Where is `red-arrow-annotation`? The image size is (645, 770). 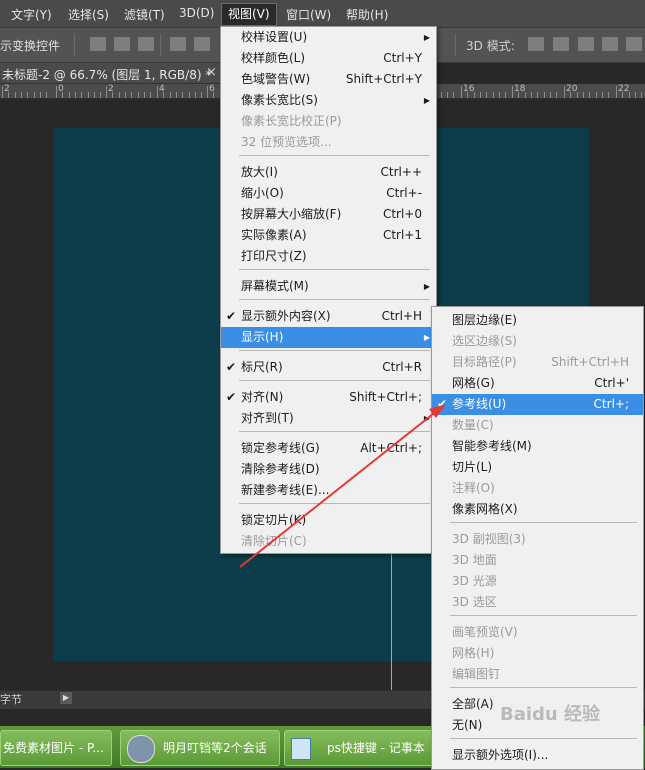 red-arrow-annotation is located at coordinates (342, 486).